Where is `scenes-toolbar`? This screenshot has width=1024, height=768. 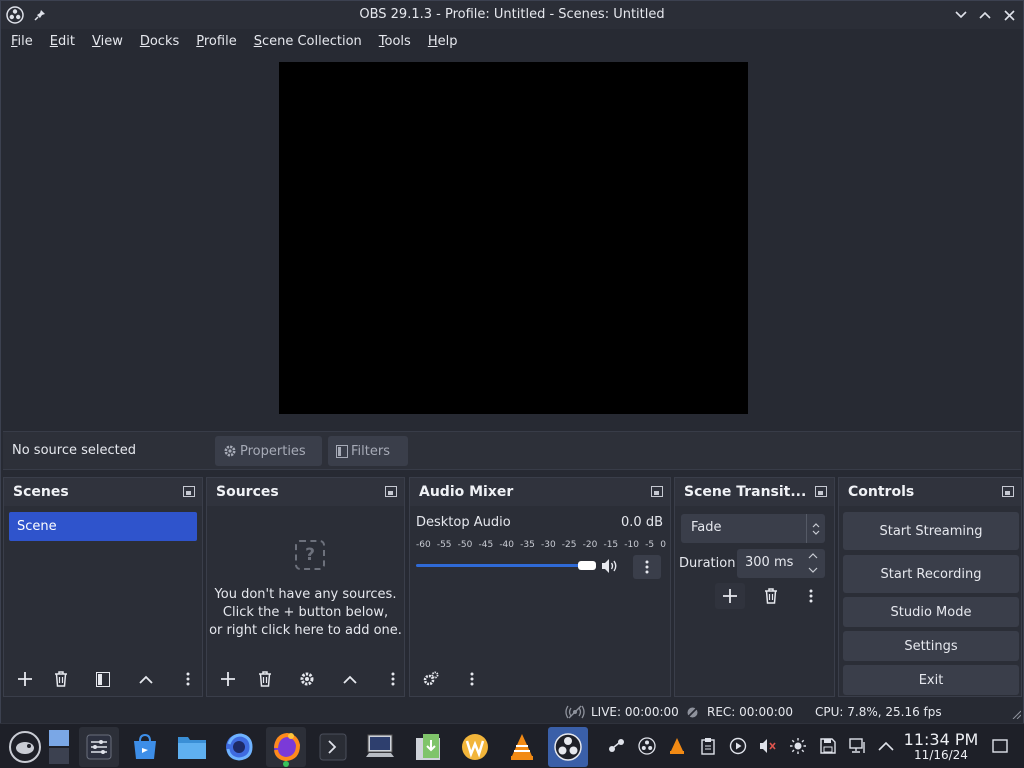 scenes-toolbar is located at coordinates (103, 679).